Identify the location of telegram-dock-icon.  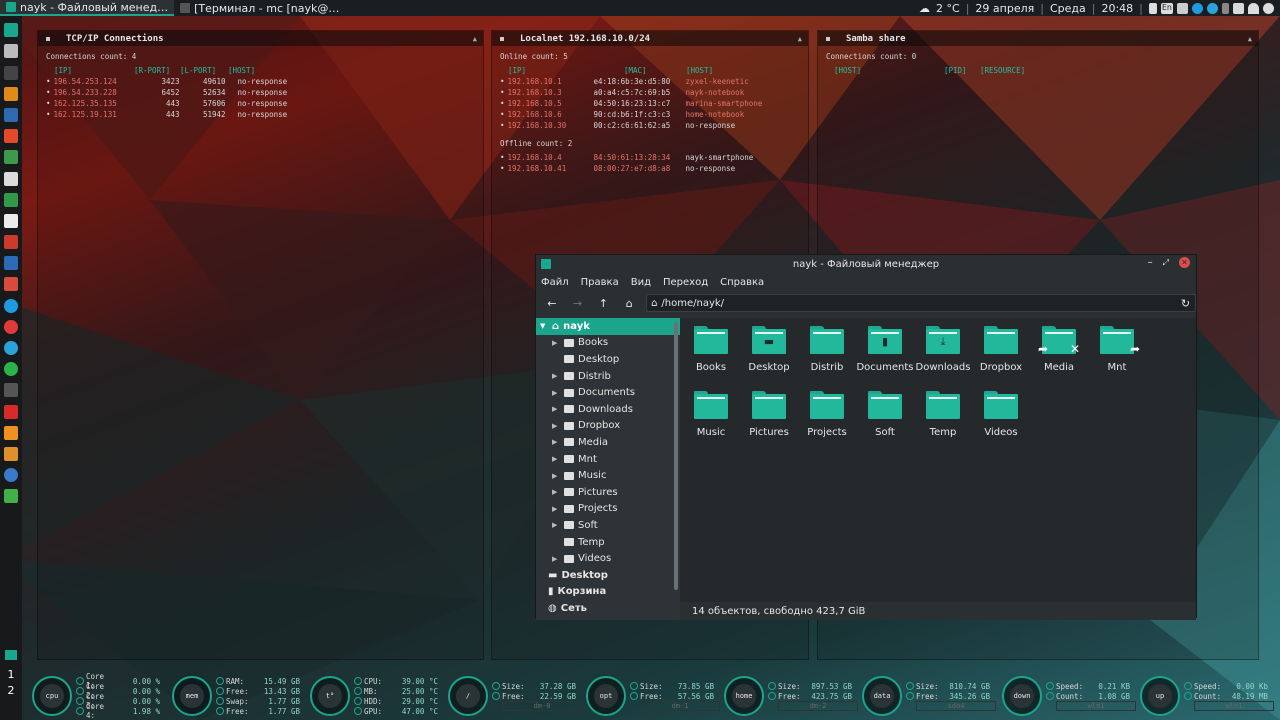
(11, 348).